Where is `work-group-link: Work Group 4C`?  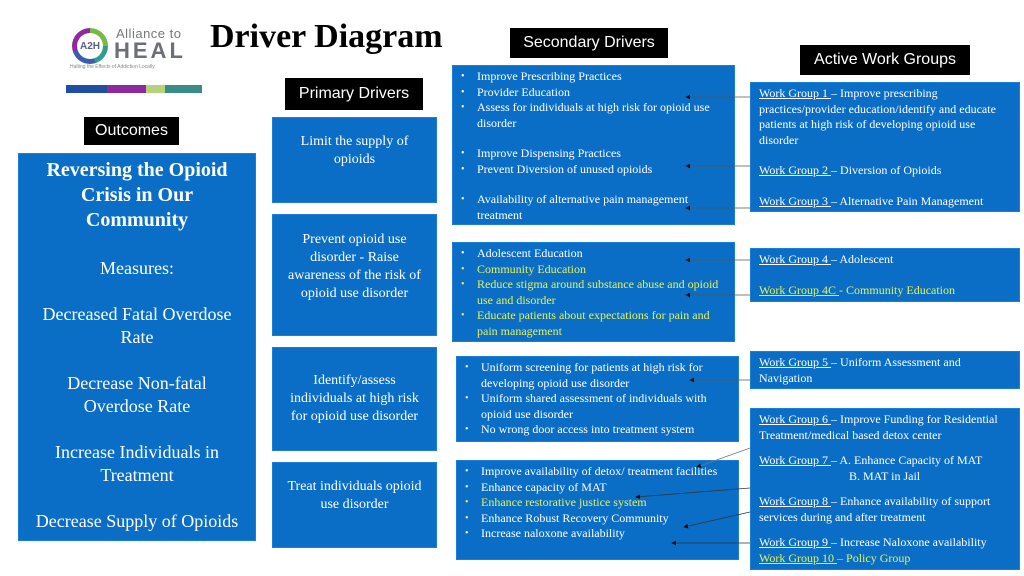 work-group-link: Work Group 4C is located at coordinates (799, 290).